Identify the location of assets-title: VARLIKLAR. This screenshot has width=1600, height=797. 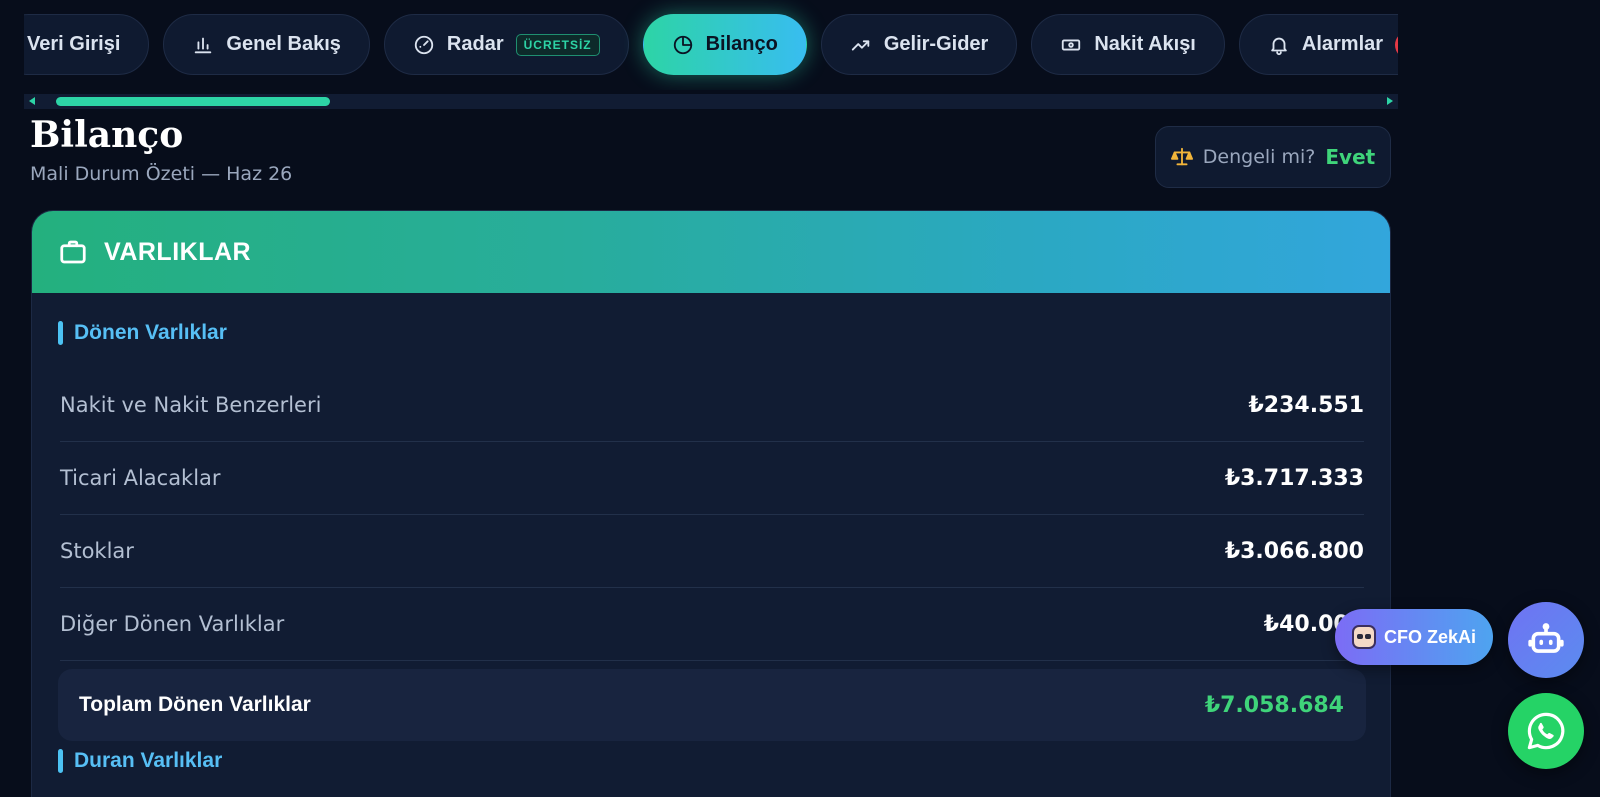
(178, 251).